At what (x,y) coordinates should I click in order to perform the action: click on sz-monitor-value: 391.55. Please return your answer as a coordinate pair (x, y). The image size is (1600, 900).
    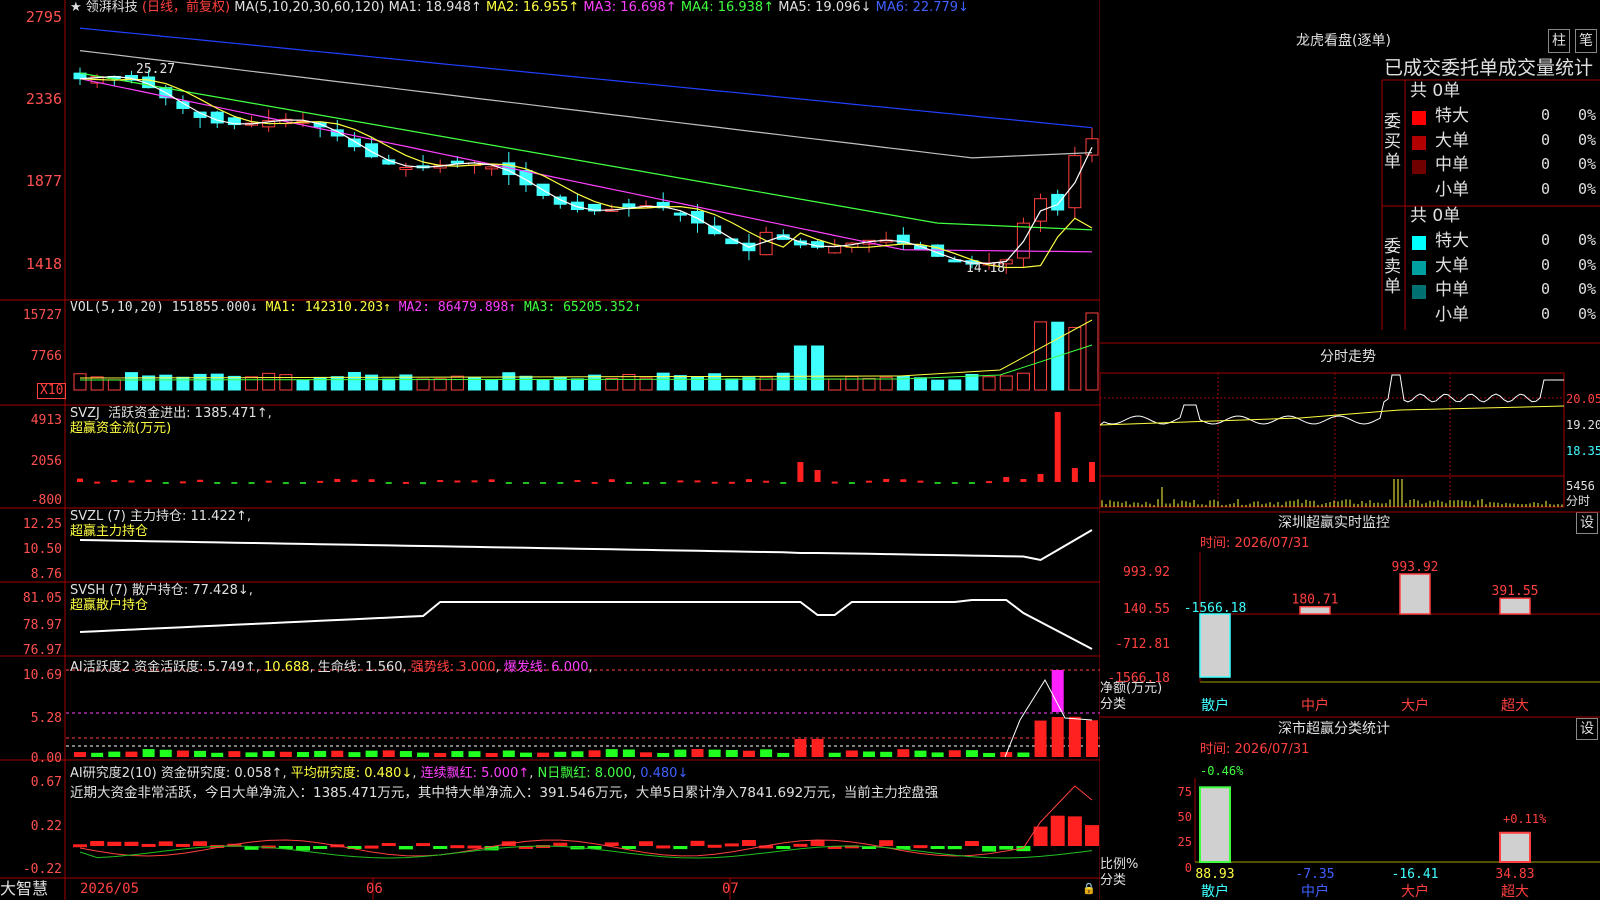
    Looking at the image, I should click on (1515, 591).